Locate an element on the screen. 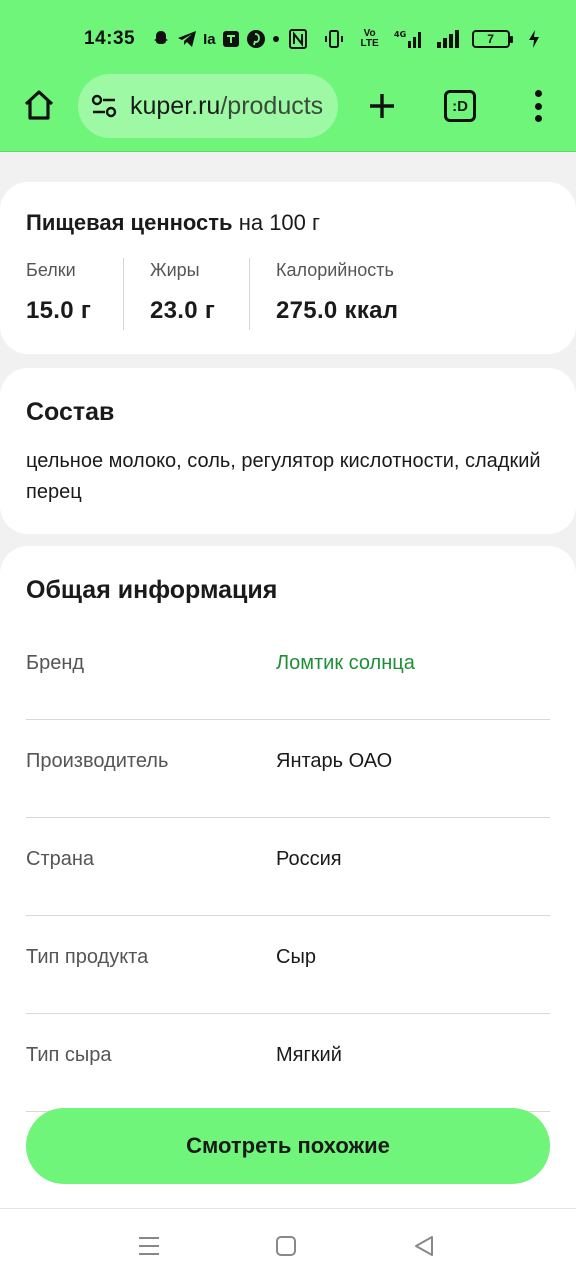  nutrition-label: Белки is located at coordinates (51, 270).